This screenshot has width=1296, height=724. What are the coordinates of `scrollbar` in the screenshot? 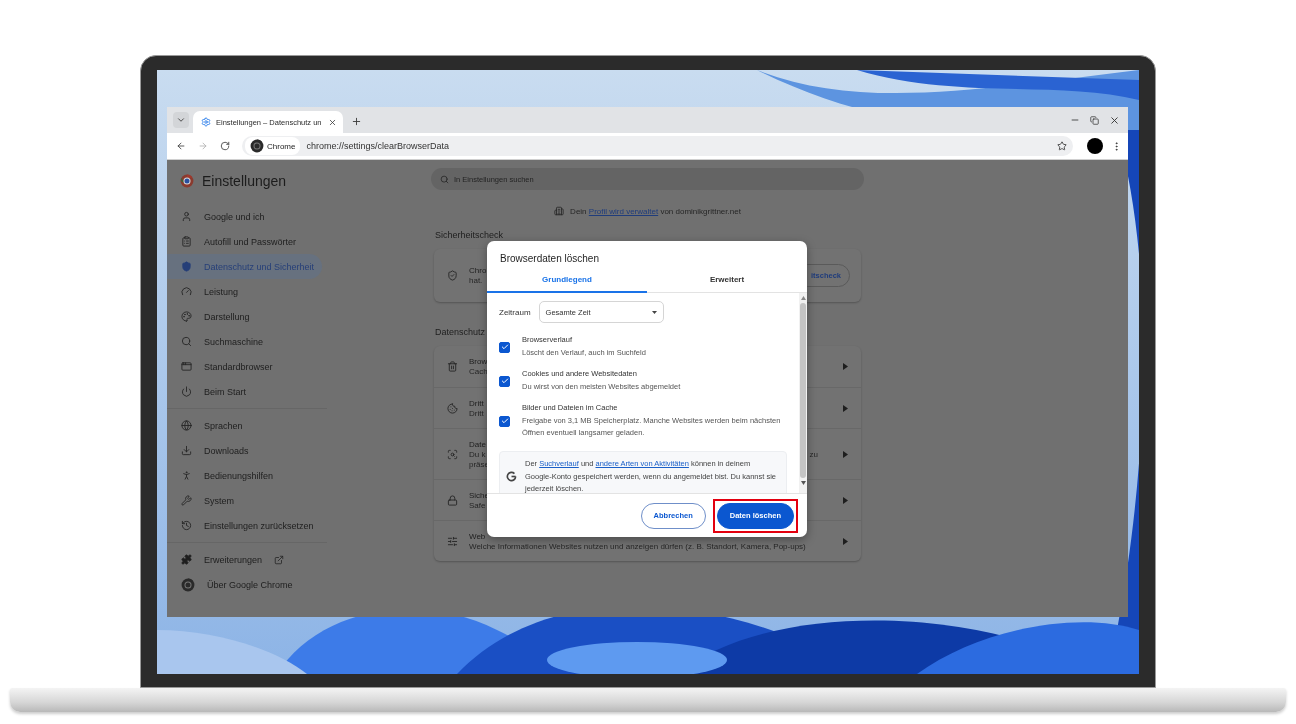 It's located at (803, 393).